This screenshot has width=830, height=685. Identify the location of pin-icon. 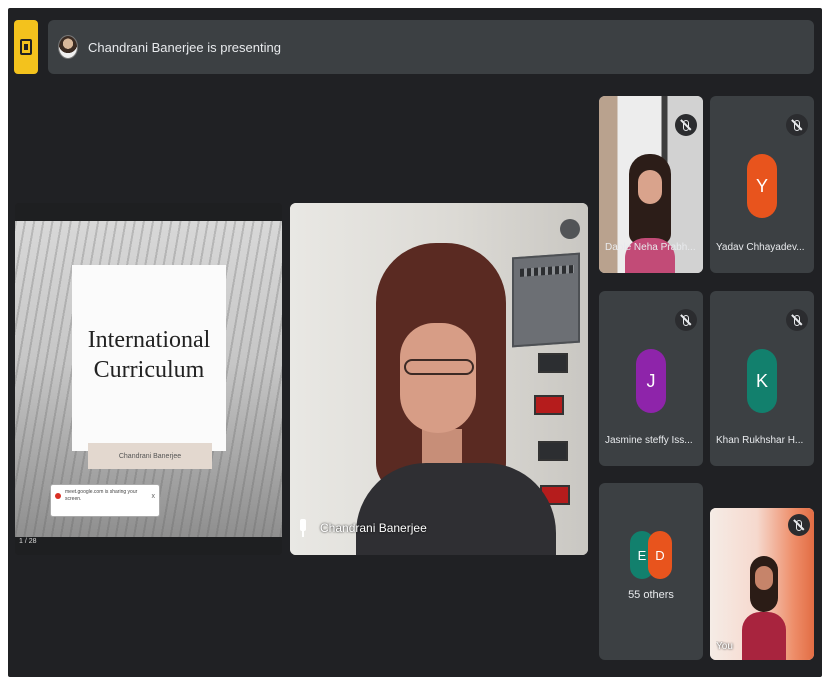
(303, 528).